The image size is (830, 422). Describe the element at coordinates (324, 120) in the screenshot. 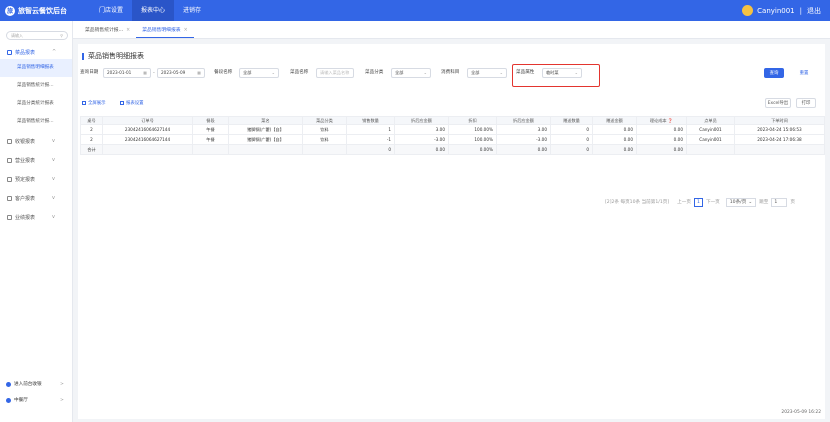

I see `column-header: 菜品分类` at that location.